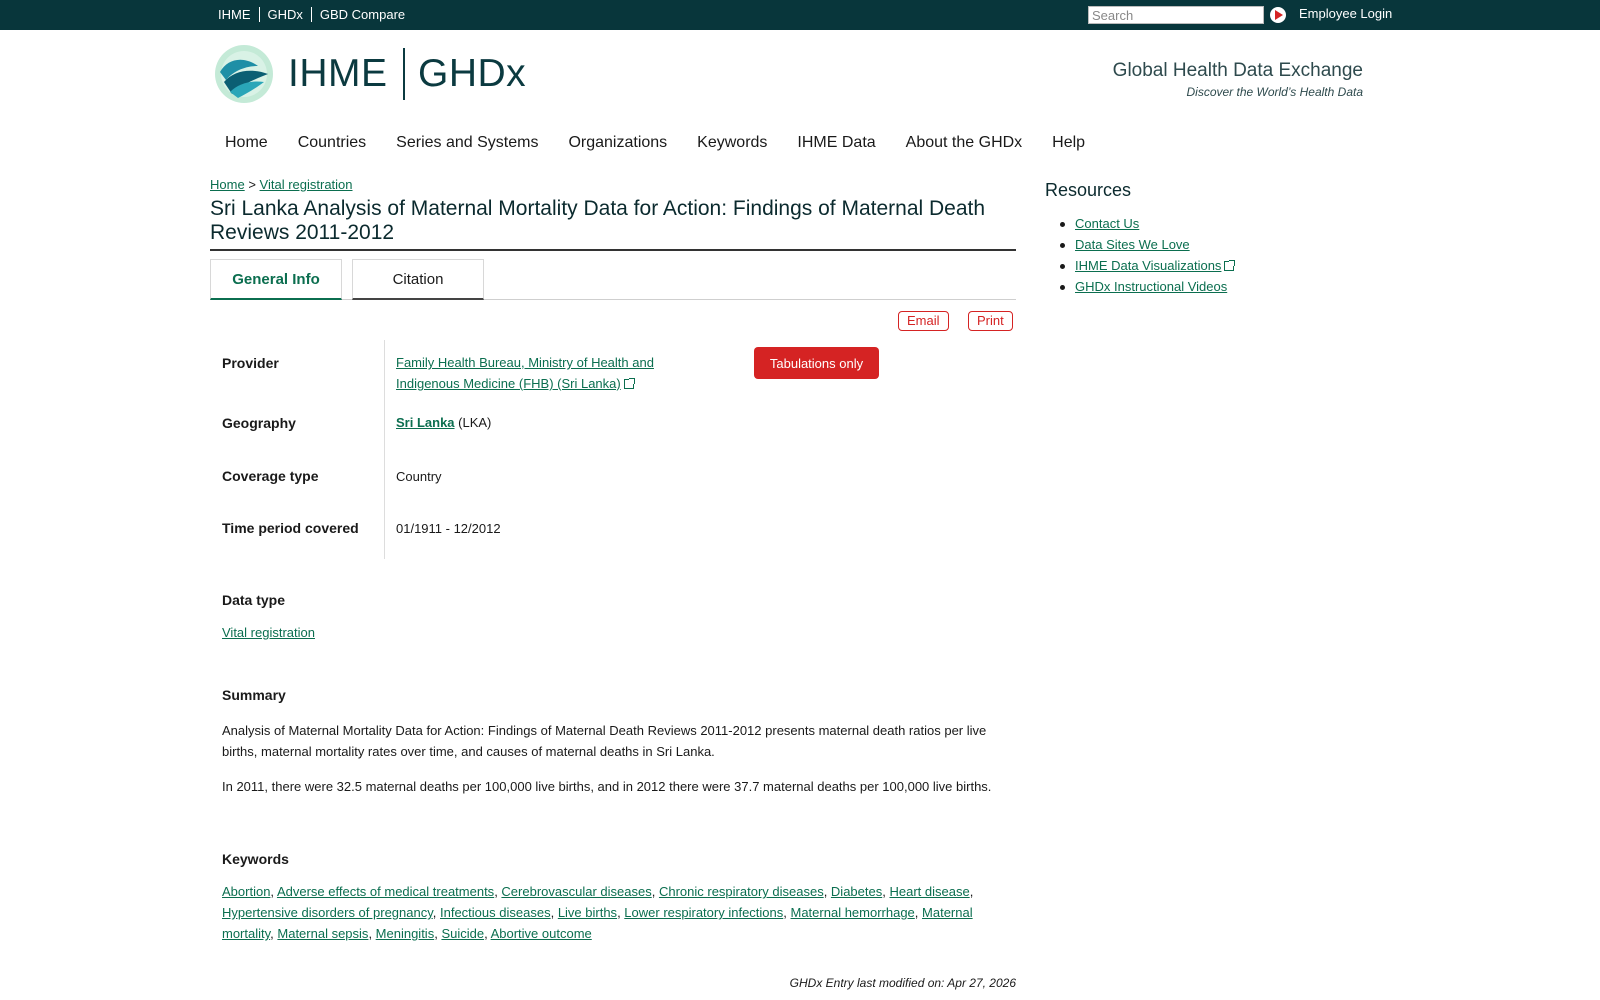 The image size is (1600, 1000). Describe the element at coordinates (467, 143) in the screenshot. I see `nav-series-and-systems: Series and Systems` at that location.